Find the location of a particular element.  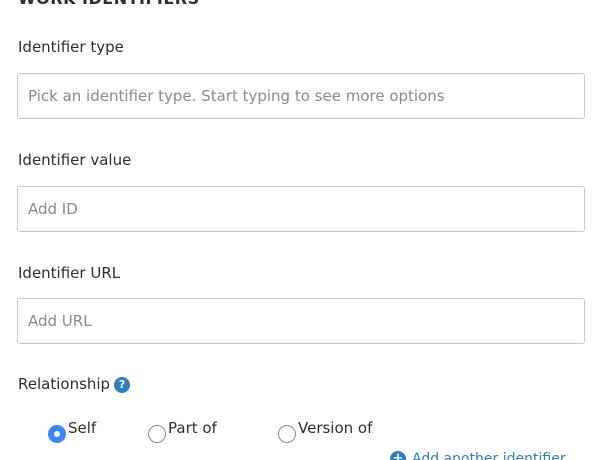

radio-label-part-of: Part of is located at coordinates (192, 428).